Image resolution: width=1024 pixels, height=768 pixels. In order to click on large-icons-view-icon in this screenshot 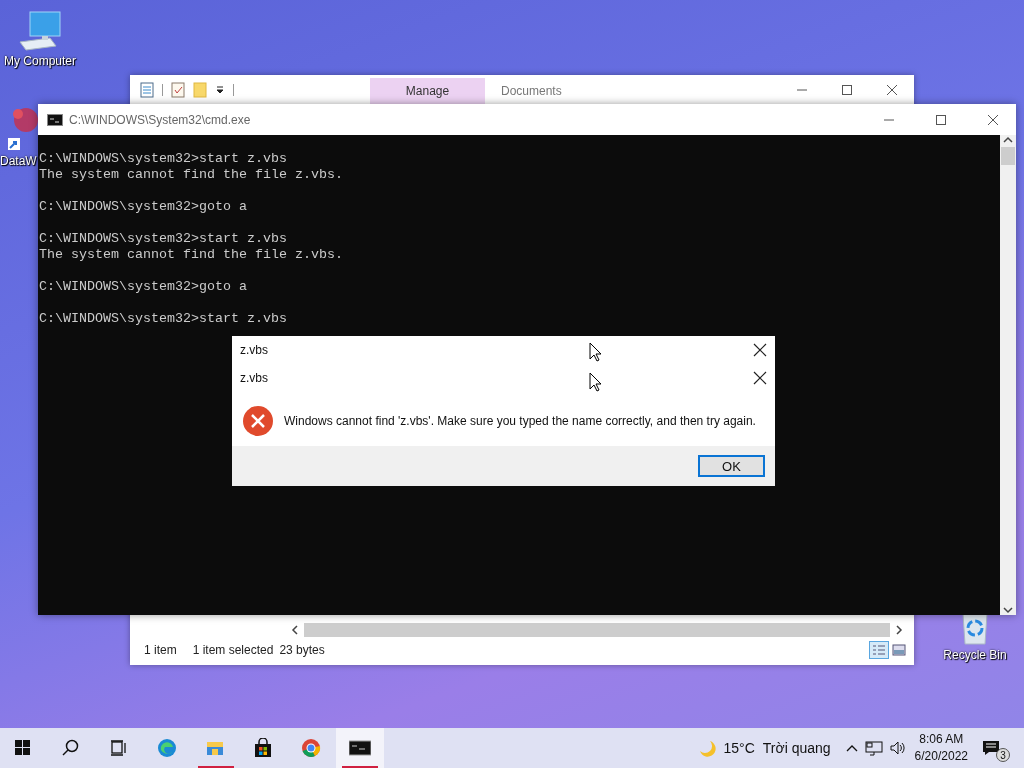, I will do `click(899, 650)`.